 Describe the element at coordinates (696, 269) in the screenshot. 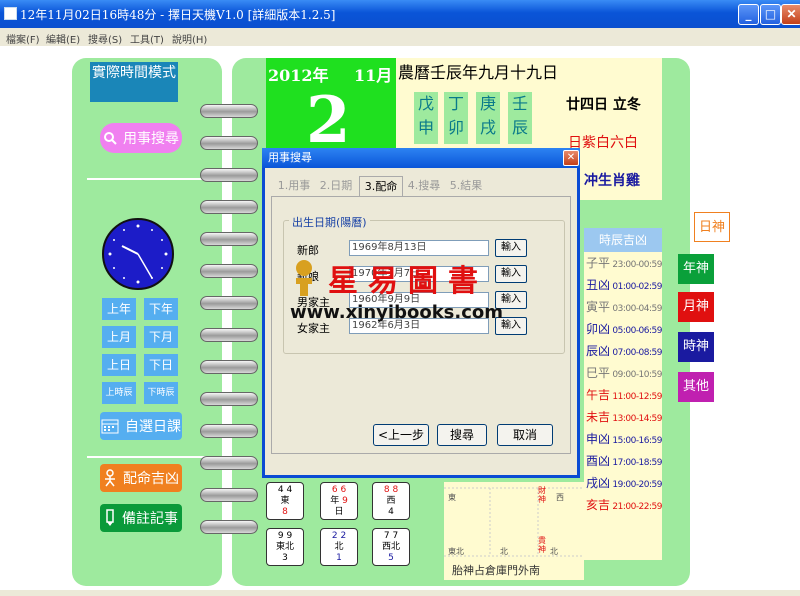

I see `tab-year-god: 年神` at that location.